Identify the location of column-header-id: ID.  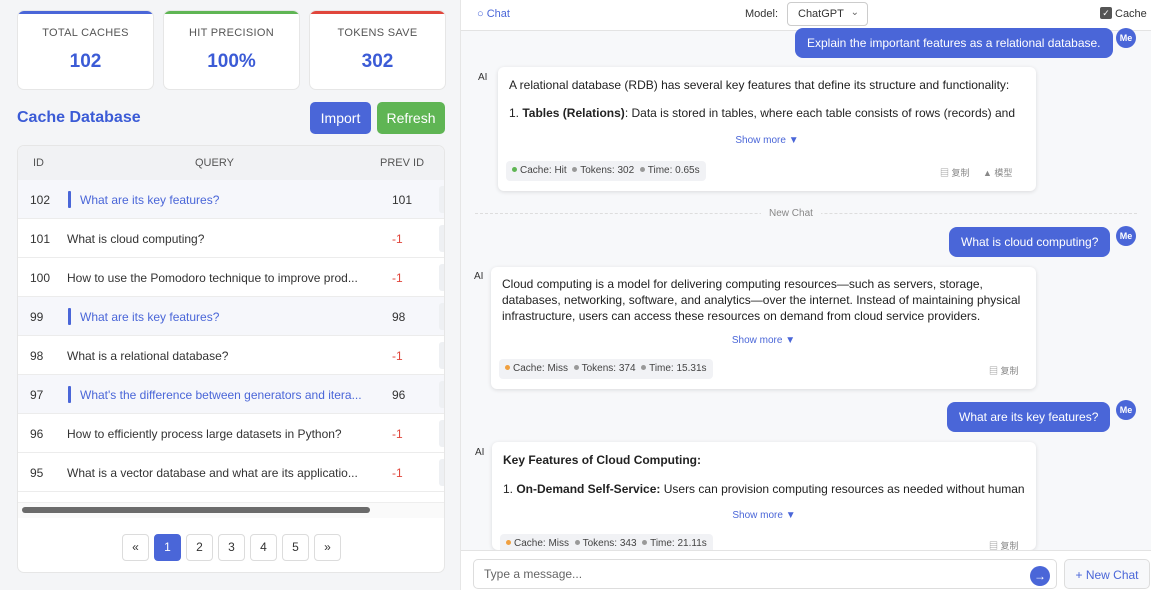
(38, 163).